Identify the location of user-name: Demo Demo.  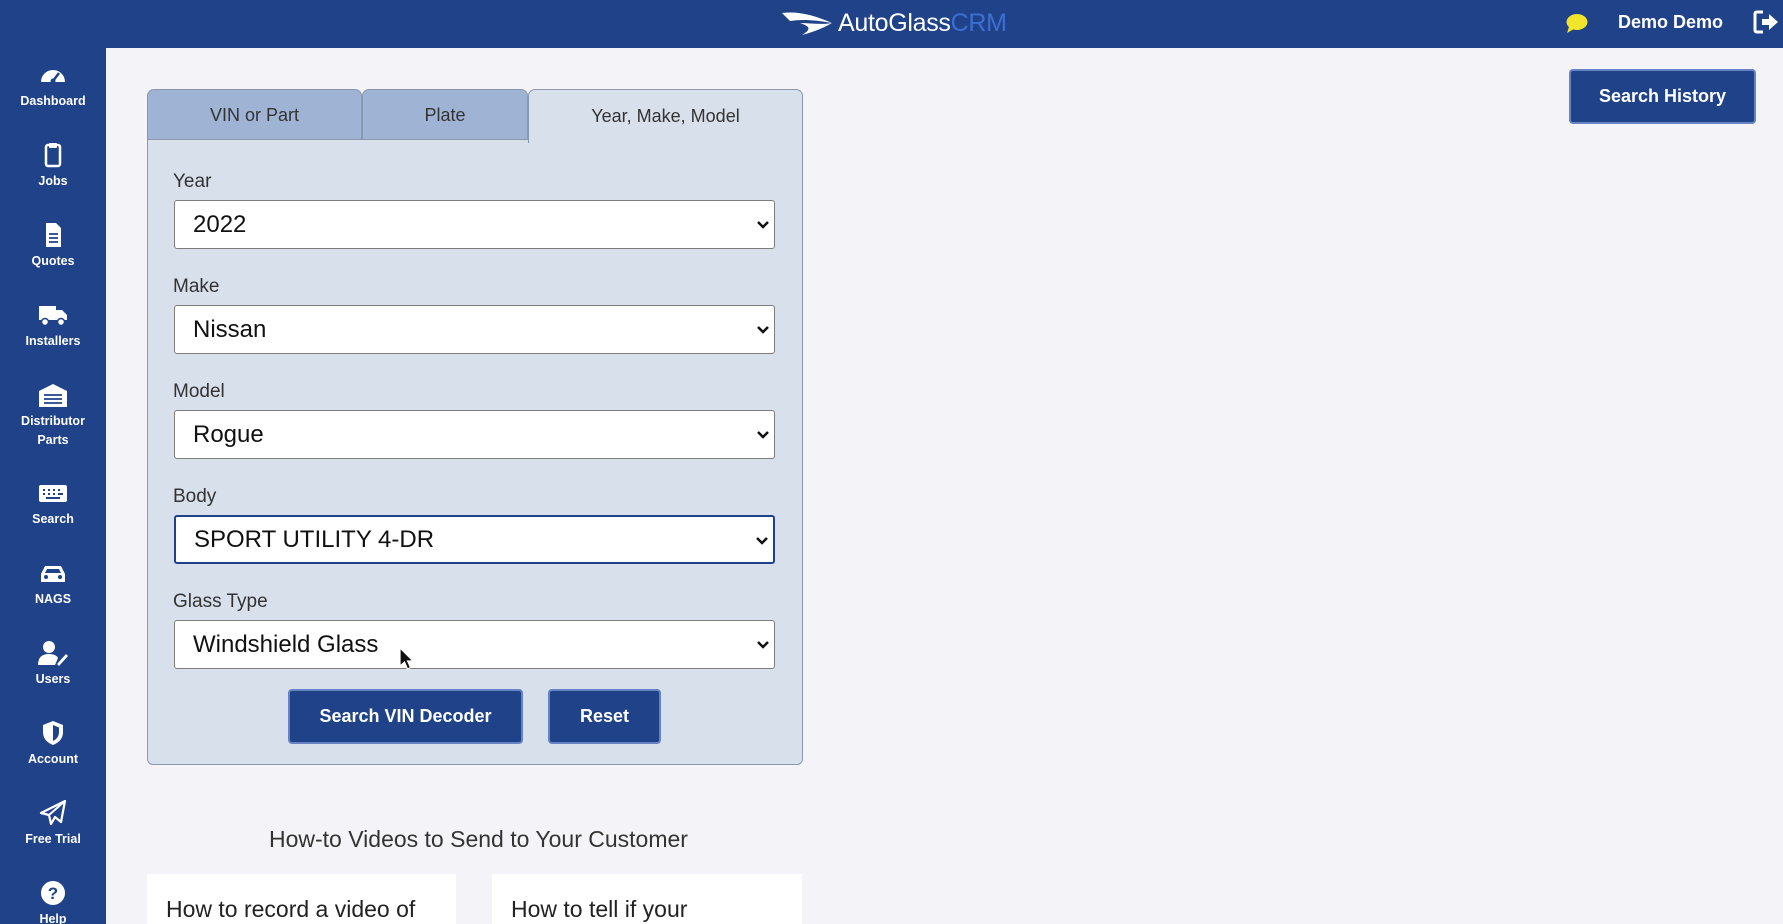
(1670, 22).